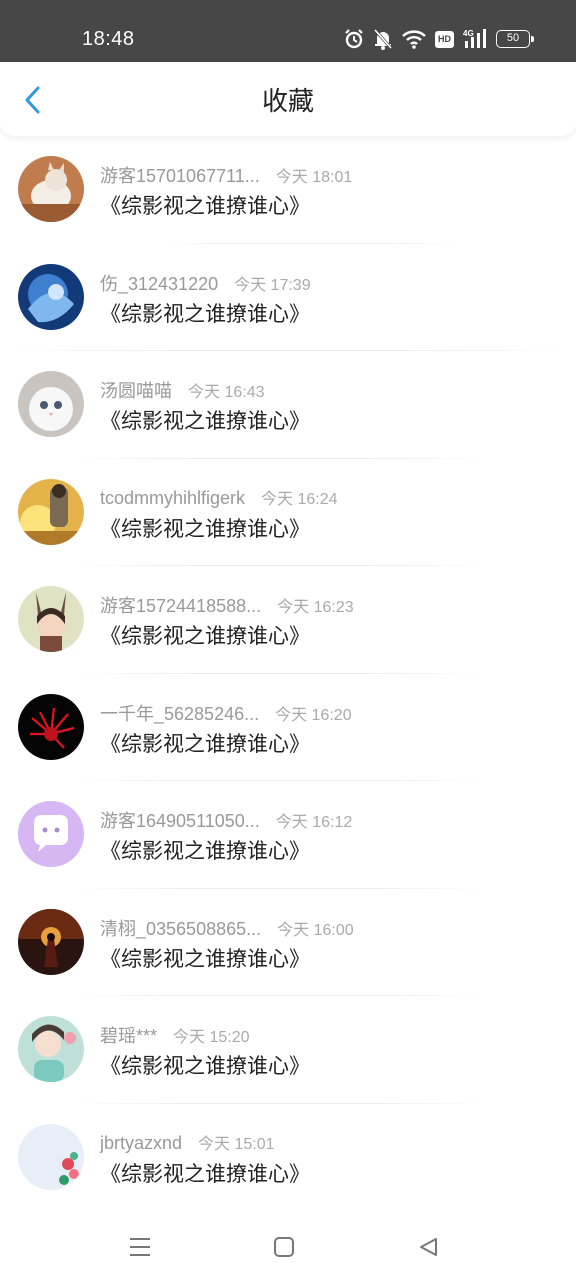  I want to click on list-item: jbrtyazxnd 今天 15:01 《综影视之谁撩谁心》, so click(288, 1158).